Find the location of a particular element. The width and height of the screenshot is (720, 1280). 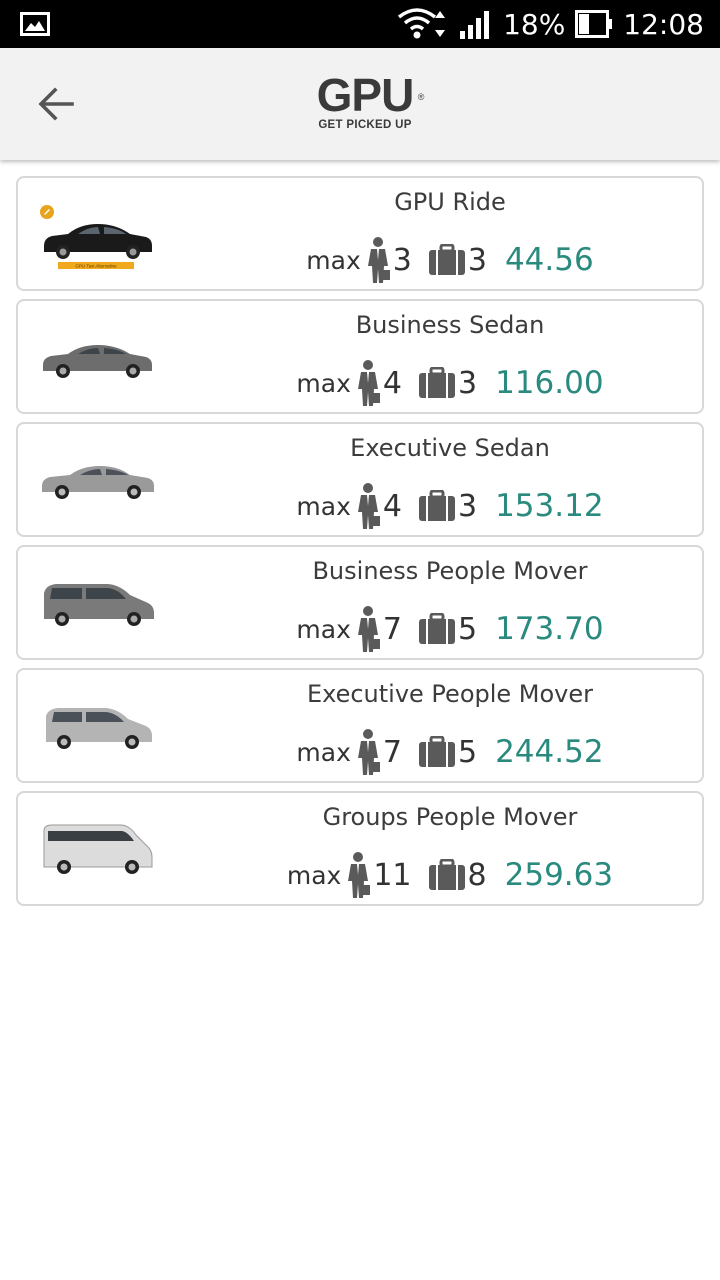

vehicle-name: Business Sedan is located at coordinates (450, 325).